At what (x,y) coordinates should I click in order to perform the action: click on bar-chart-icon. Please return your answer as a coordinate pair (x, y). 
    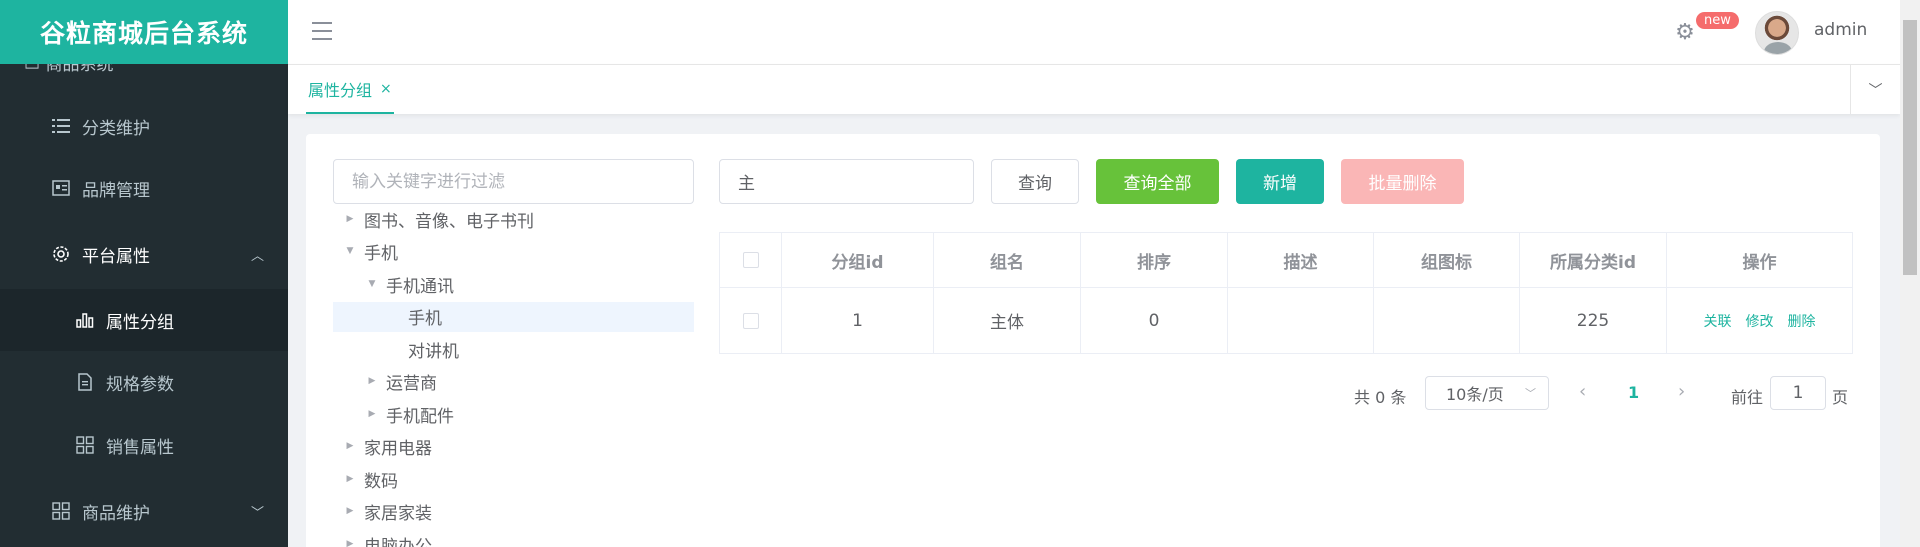
    Looking at the image, I should click on (85, 320).